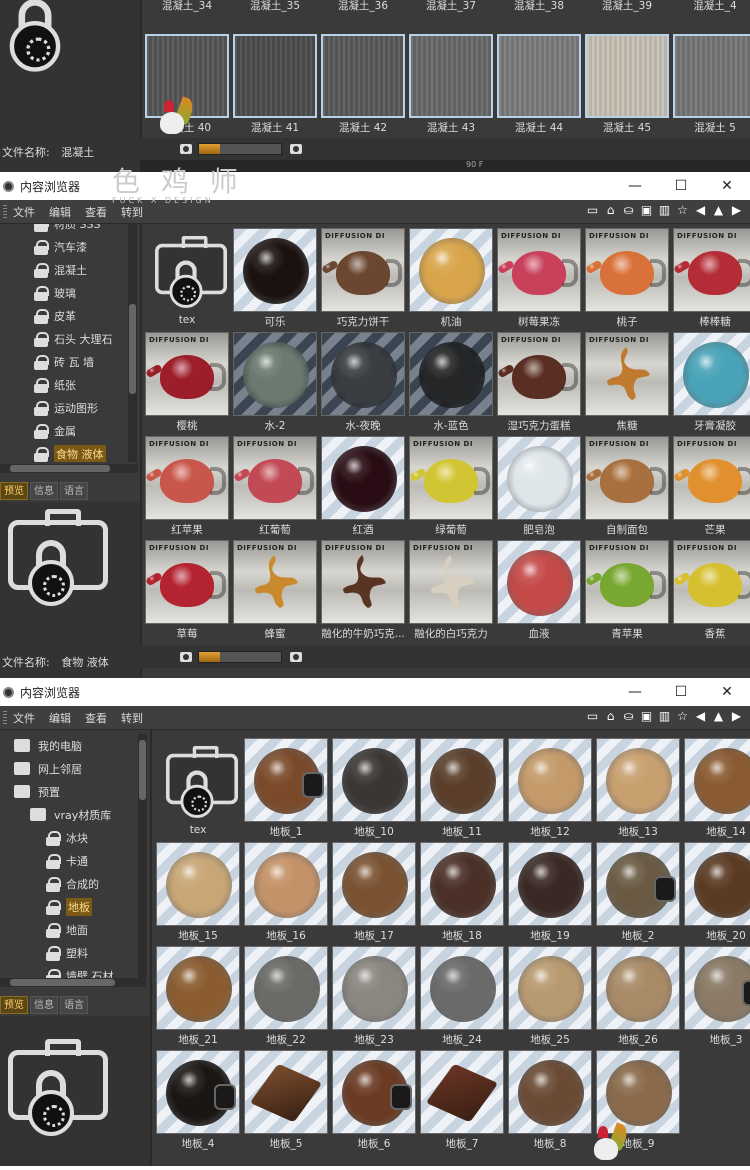  Describe the element at coordinates (275, 590) in the screenshot. I see `material-thumbnail: 蜂蜜` at that location.